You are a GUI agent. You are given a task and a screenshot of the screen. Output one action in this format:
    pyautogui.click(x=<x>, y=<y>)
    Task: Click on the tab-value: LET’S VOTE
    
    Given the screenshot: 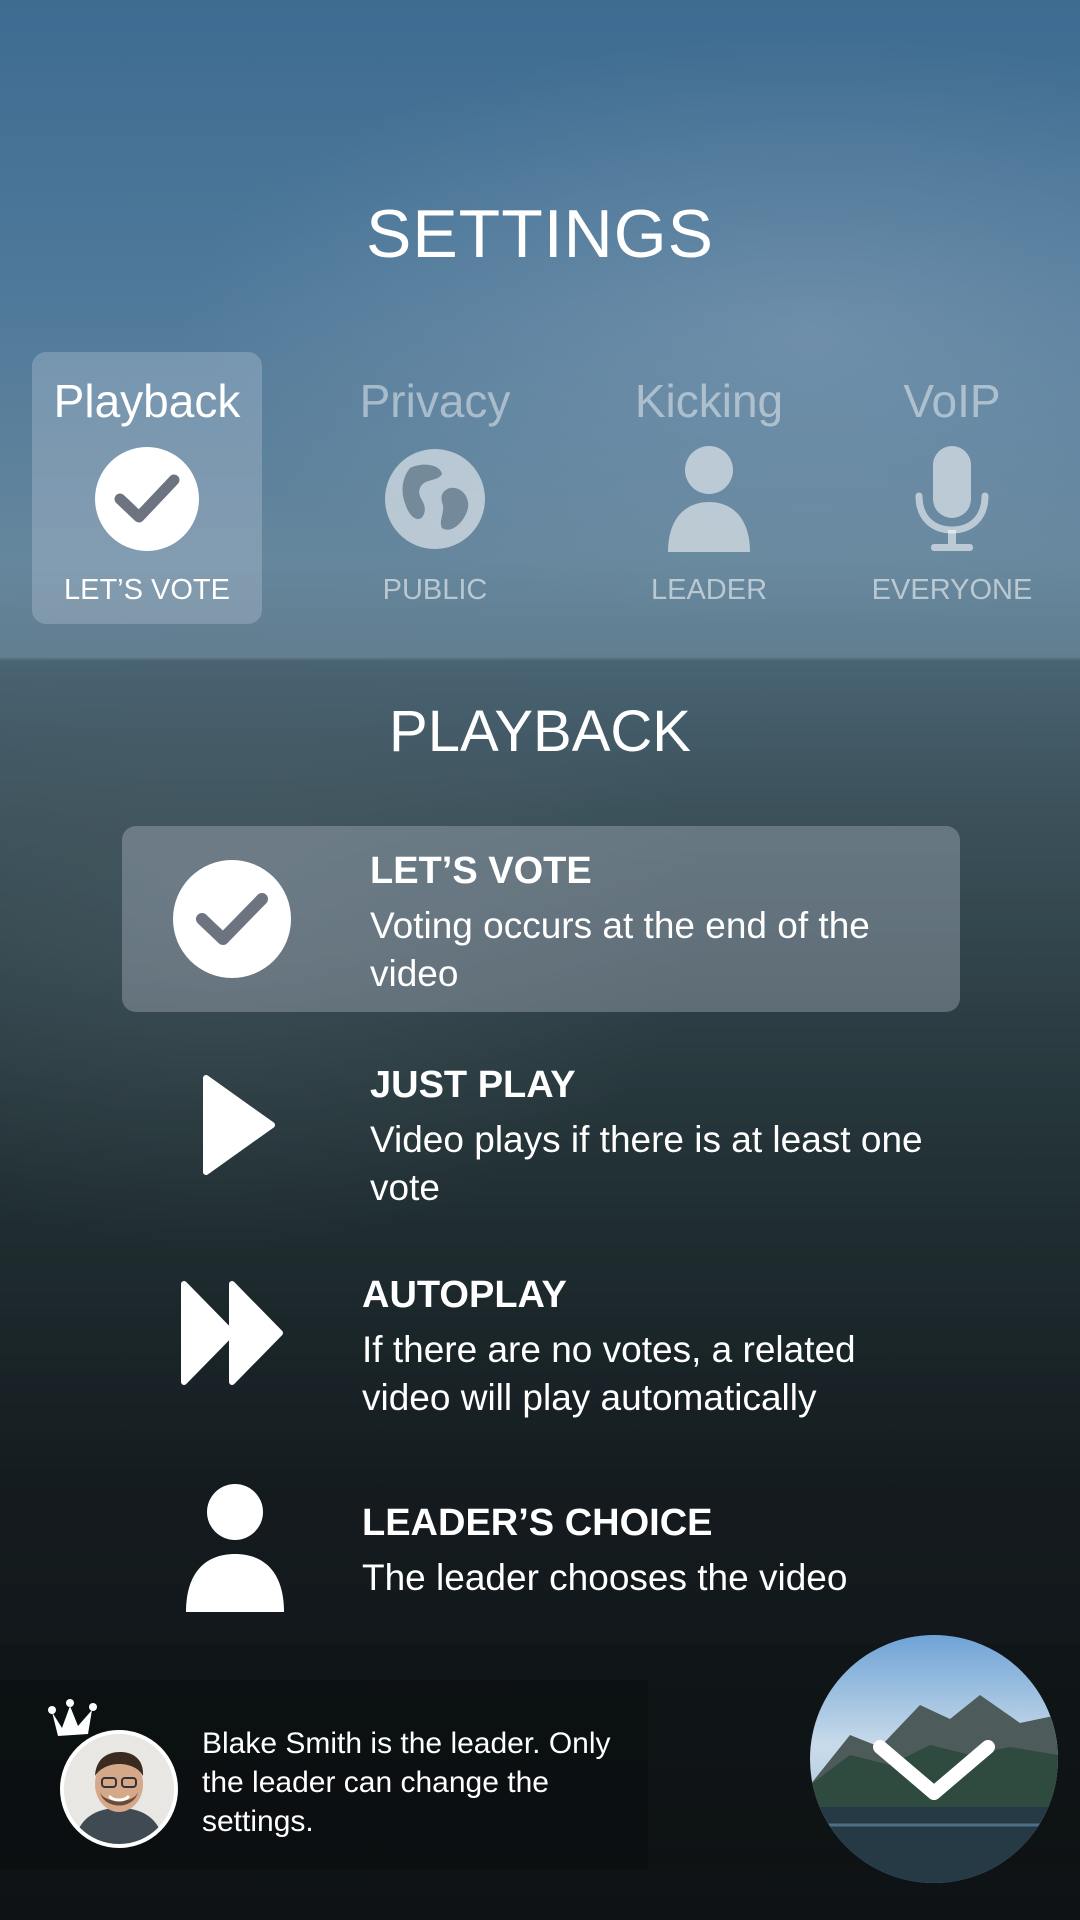 What is the action you would take?
    pyautogui.click(x=147, y=590)
    